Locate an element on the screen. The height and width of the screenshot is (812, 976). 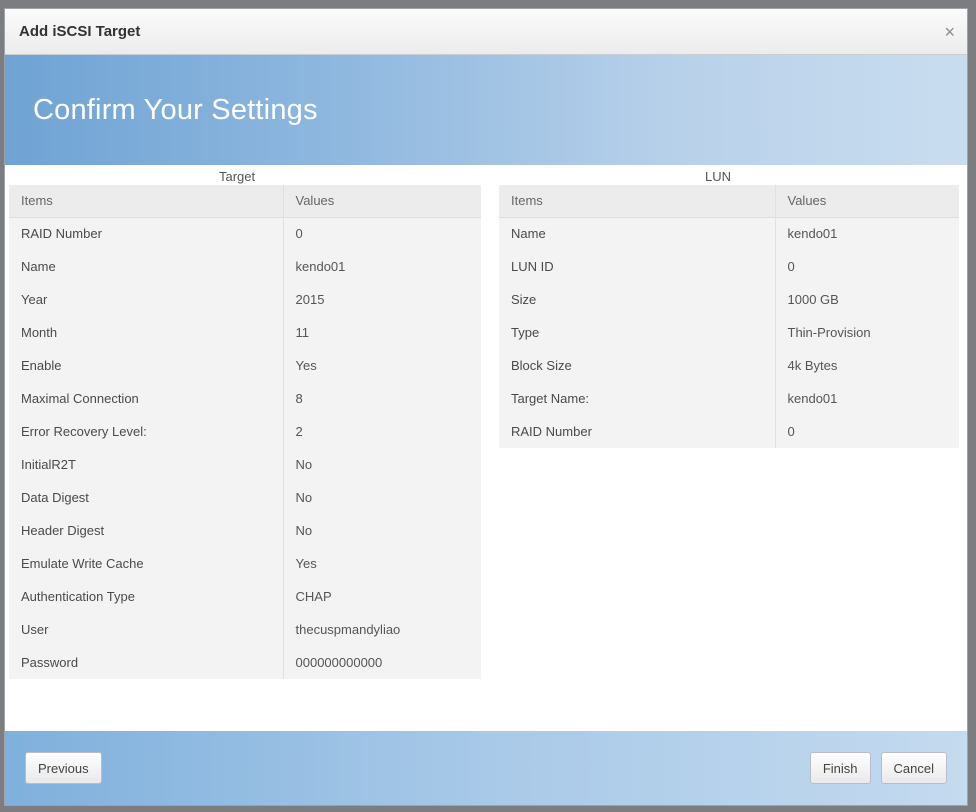
item-cell: Size is located at coordinates (637, 299).